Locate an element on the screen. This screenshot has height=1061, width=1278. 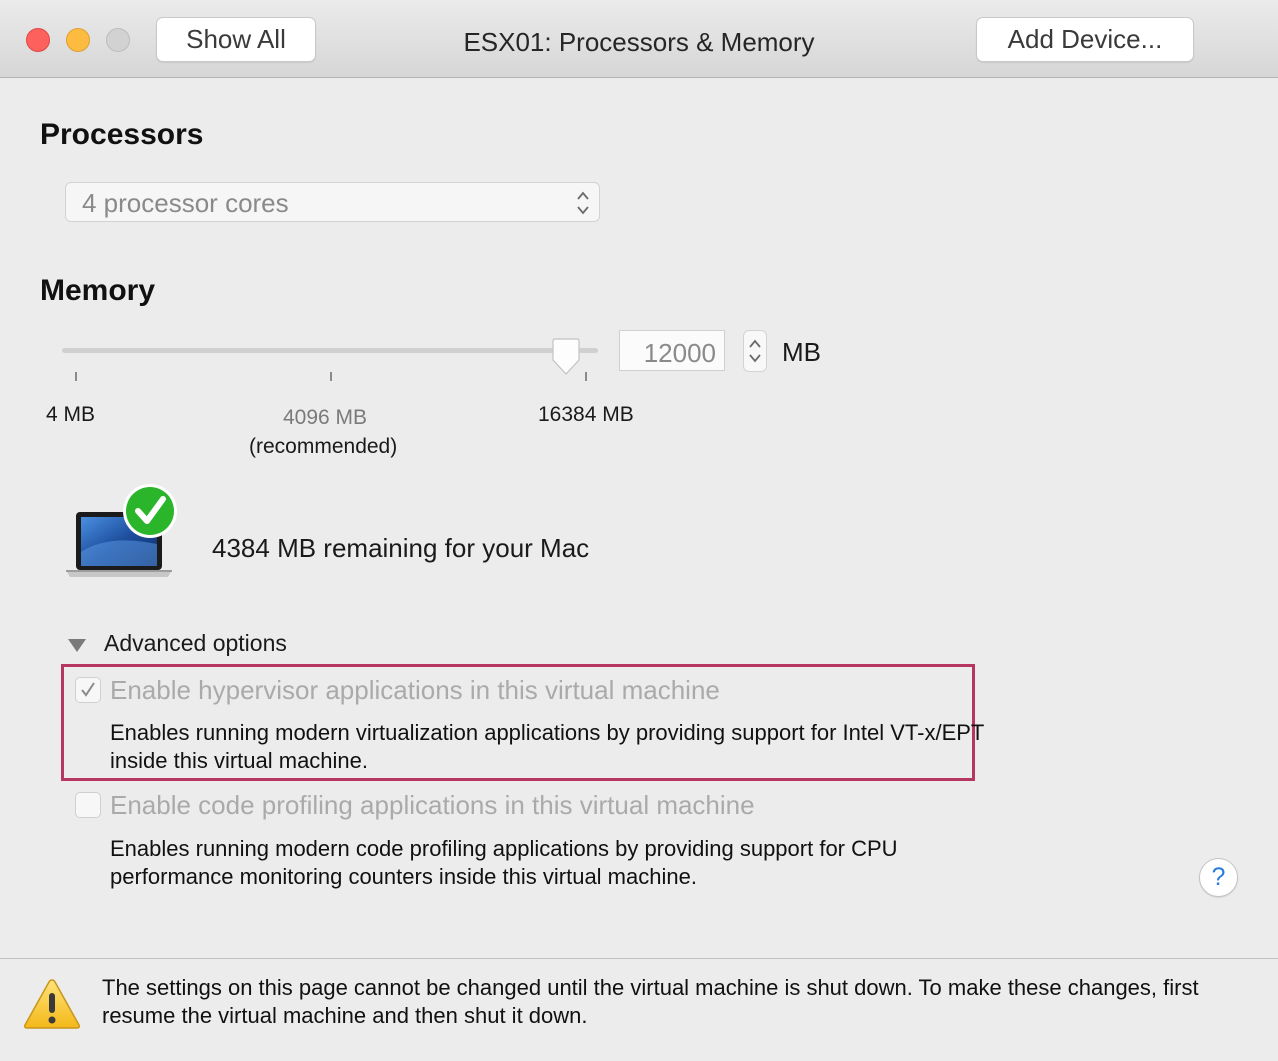
memory-remaining-text: 4384 MB remaining for your Mac is located at coordinates (401, 548).